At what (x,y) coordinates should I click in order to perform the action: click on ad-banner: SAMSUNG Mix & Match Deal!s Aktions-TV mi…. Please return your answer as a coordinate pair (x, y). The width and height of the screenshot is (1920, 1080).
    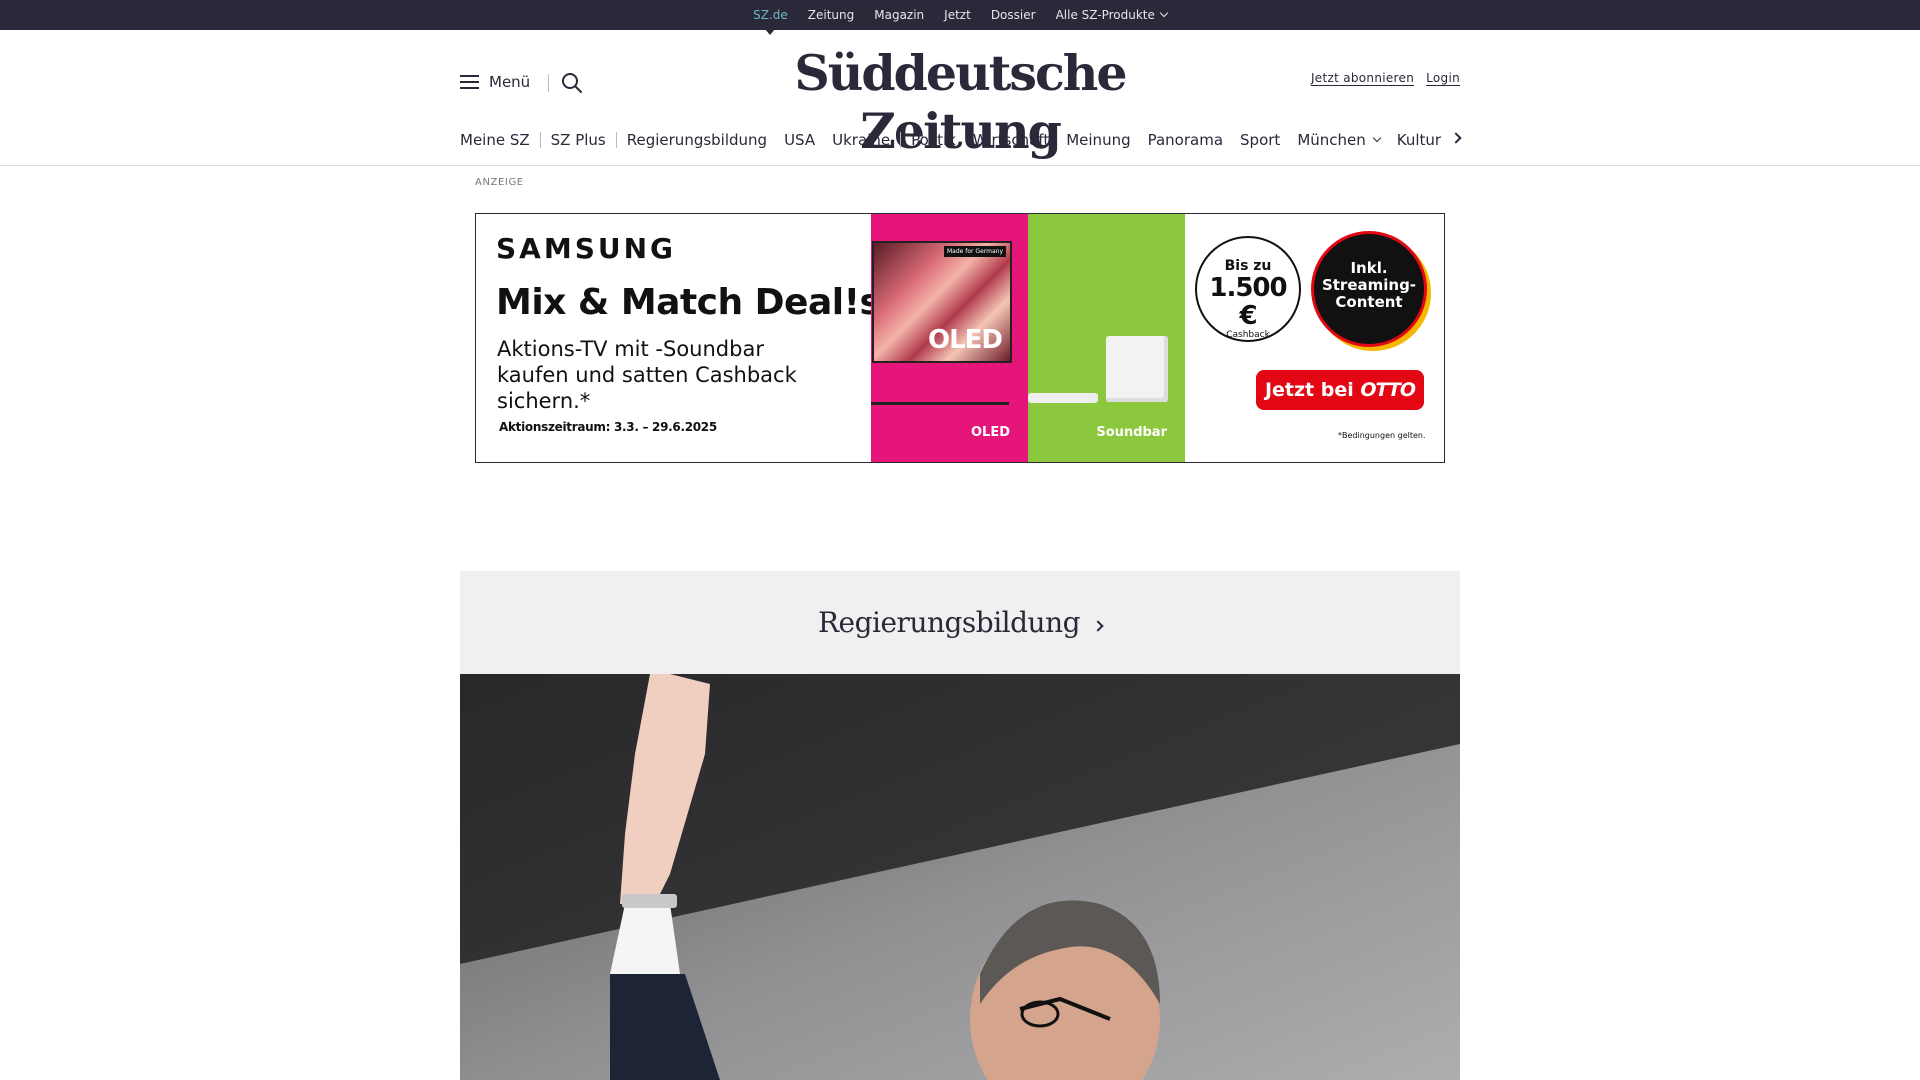
    Looking at the image, I should click on (960, 338).